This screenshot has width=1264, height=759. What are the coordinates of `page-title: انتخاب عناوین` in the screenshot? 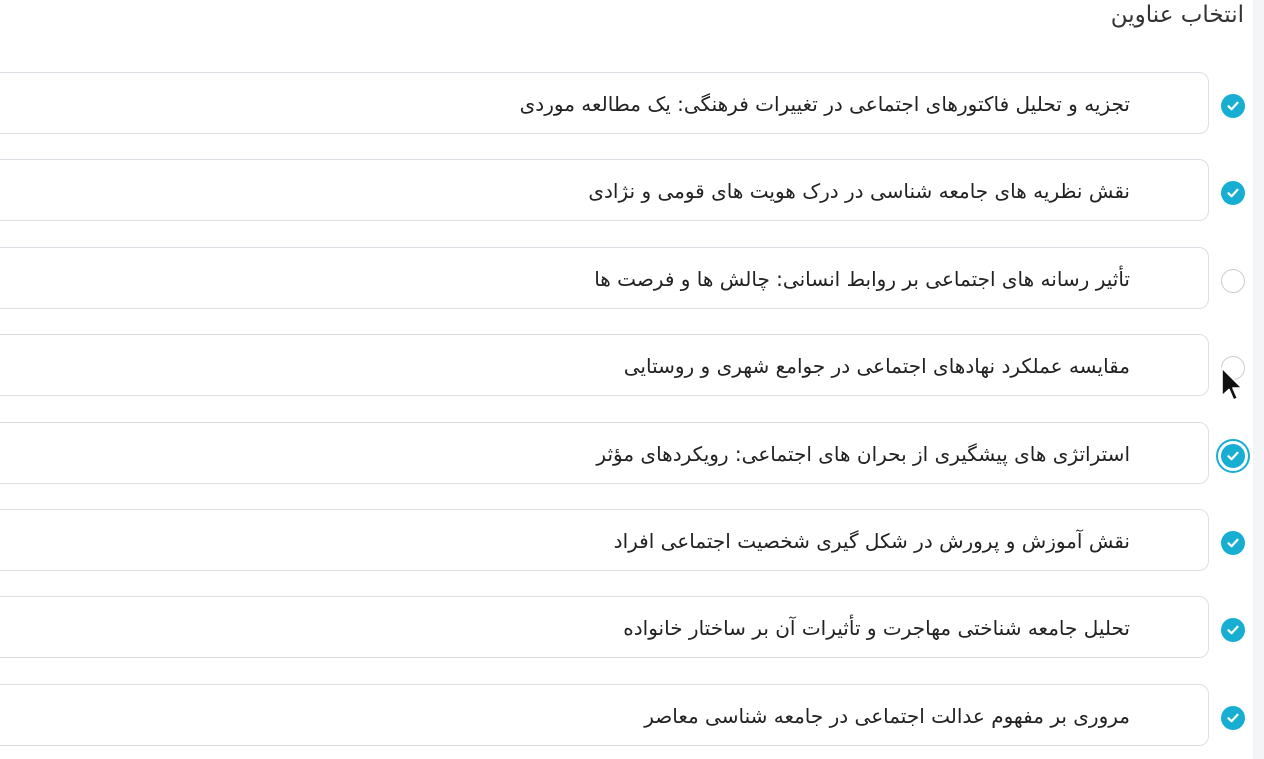 It's located at (1177, 15).